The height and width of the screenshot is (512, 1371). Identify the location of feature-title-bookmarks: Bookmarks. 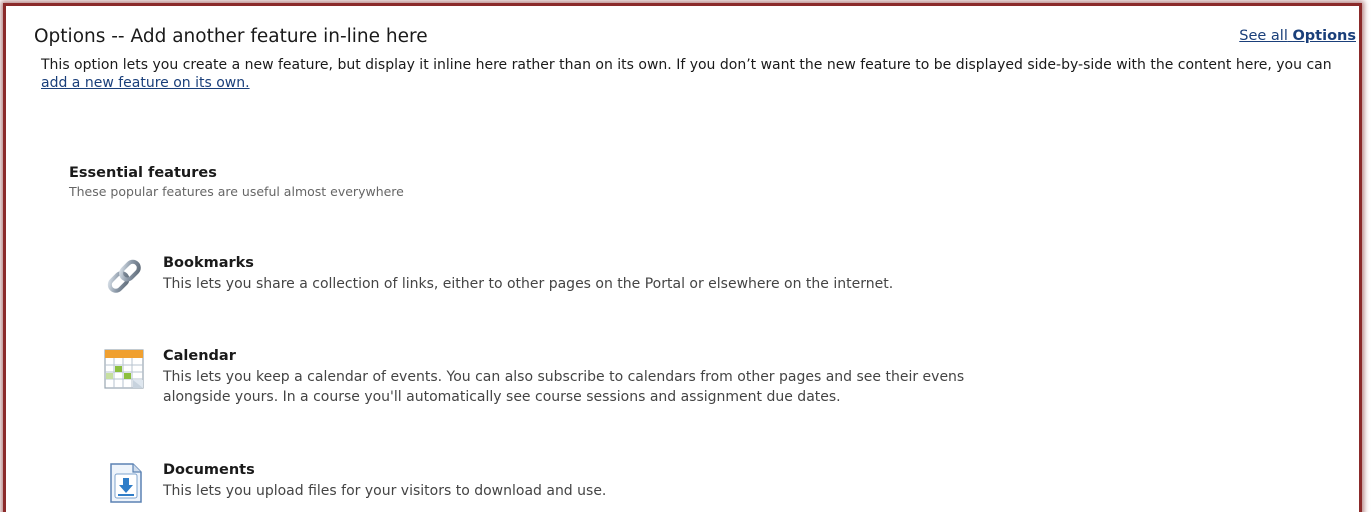
(208, 263).